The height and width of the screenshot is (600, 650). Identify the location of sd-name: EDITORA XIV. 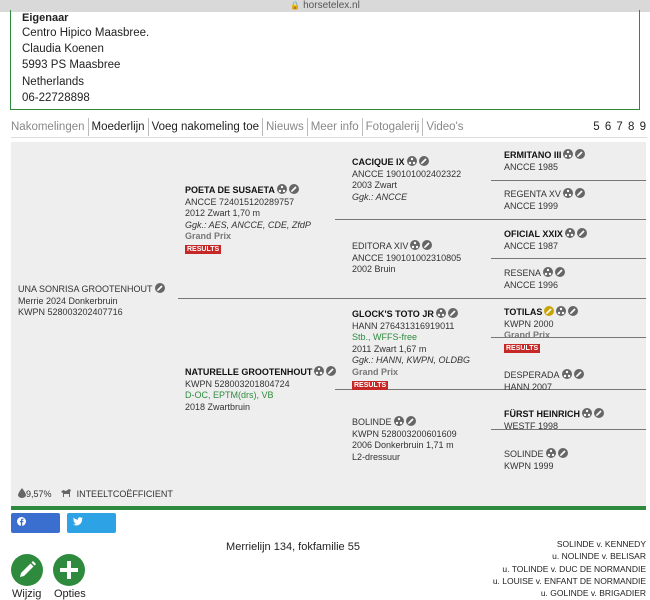
(380, 246).